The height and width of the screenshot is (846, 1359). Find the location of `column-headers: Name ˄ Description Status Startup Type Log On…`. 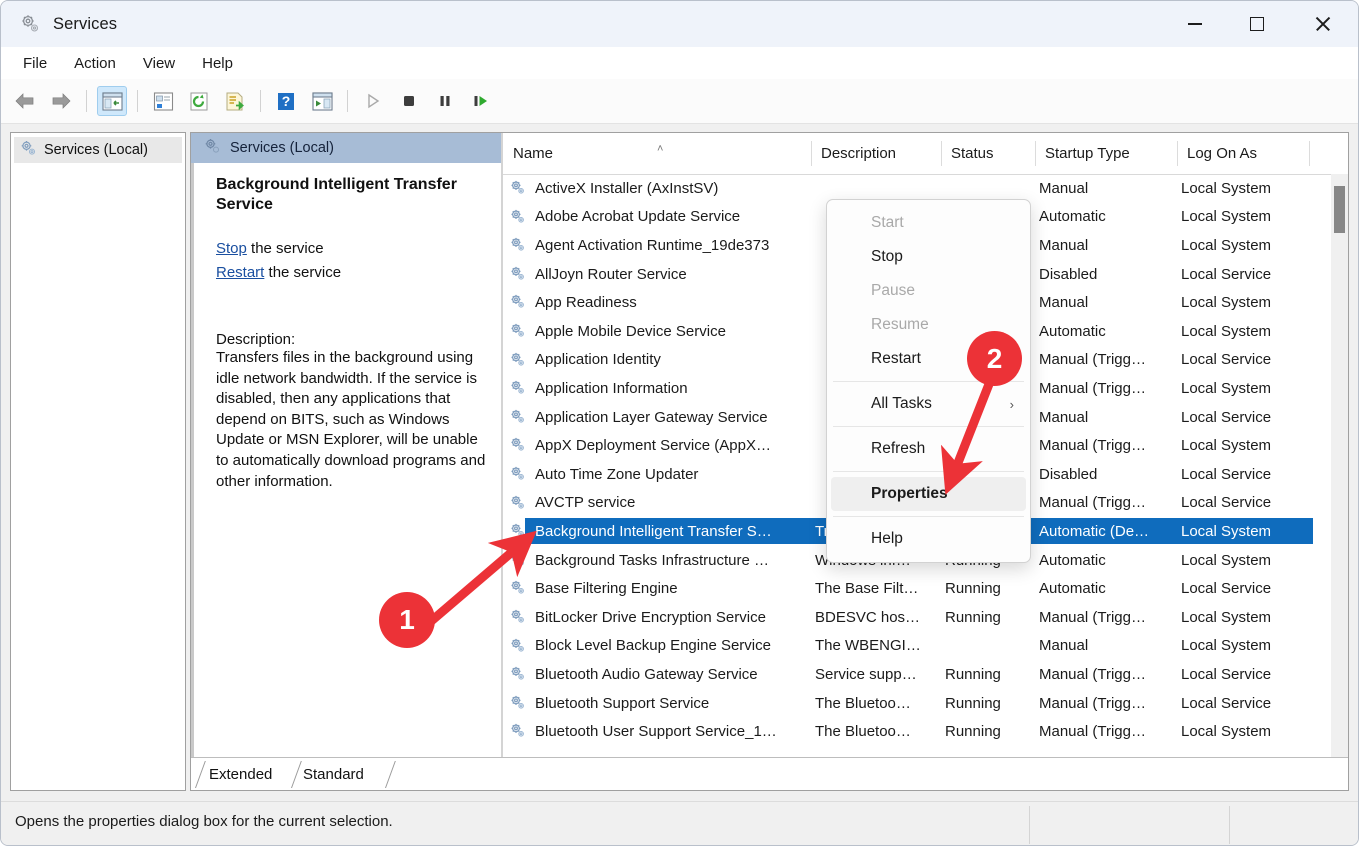

column-headers: Name ˄ Description Status Startup Type Log On… is located at coordinates (925, 154).